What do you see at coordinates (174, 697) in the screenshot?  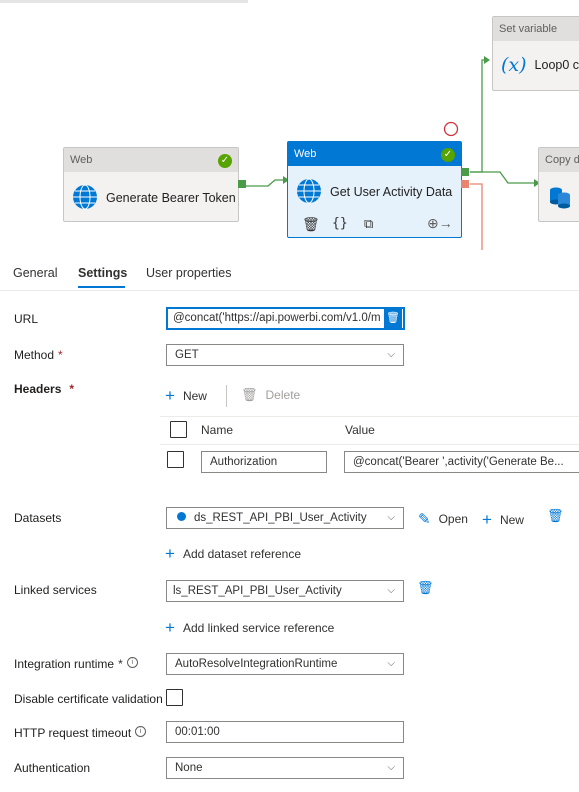 I see `disable-cert-checkbox` at bounding box center [174, 697].